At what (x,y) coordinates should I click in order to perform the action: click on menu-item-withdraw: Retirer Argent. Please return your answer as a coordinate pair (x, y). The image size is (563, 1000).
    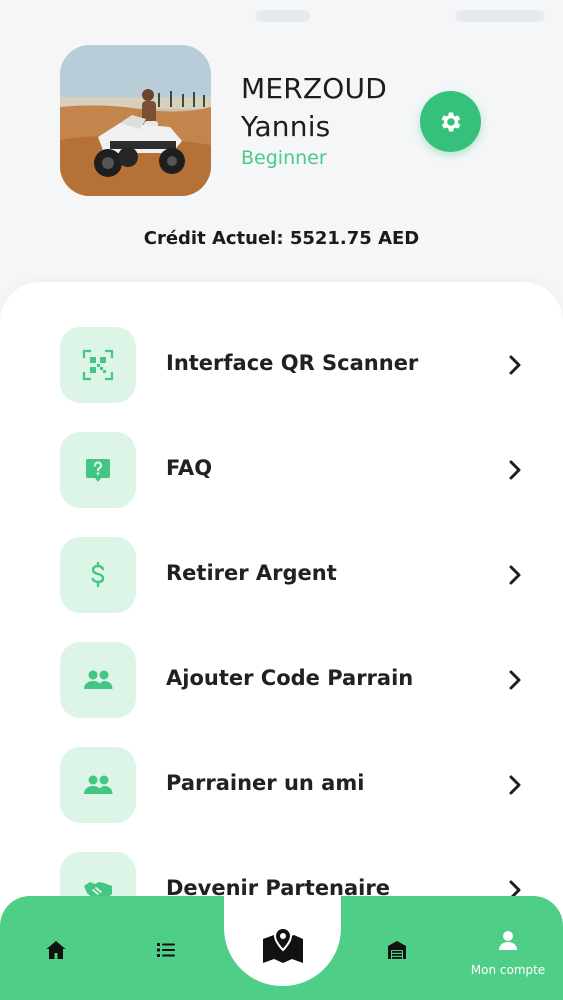
    Looking at the image, I should click on (281, 575).